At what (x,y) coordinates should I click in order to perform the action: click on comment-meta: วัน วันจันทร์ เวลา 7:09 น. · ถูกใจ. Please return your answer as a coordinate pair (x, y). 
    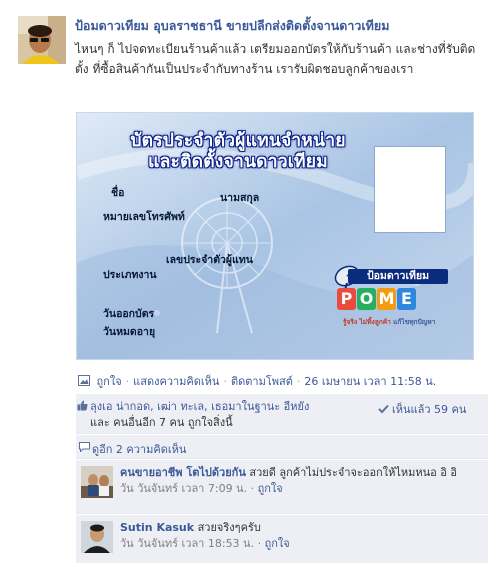
    Looking at the image, I should click on (201, 488).